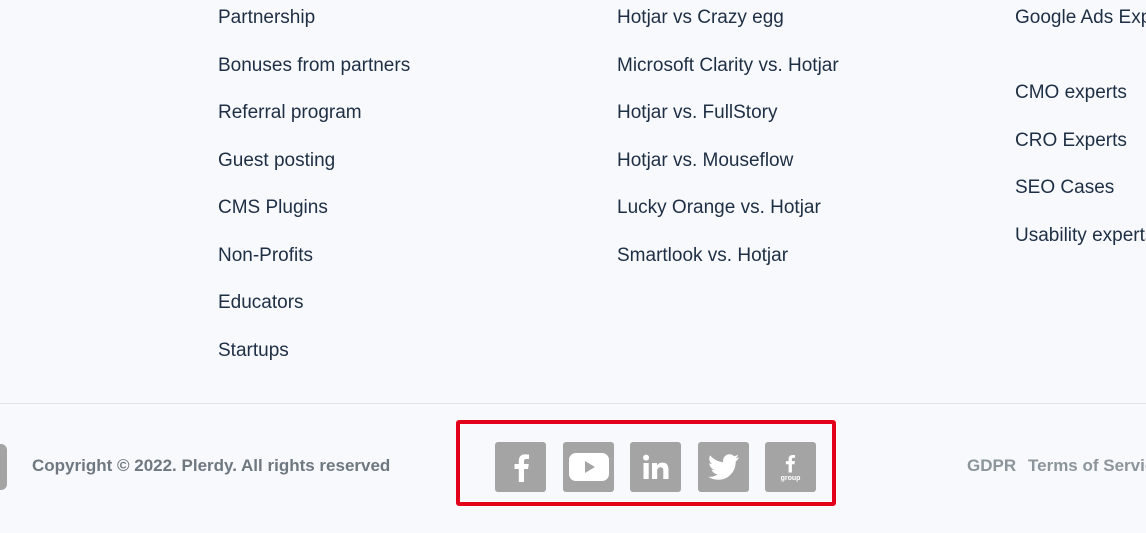 The width and height of the screenshot is (1146, 533). What do you see at coordinates (719, 208) in the screenshot?
I see `footer-link-lucky-orange-vs-hotjar: Lucky Orange vs. Hotjar` at bounding box center [719, 208].